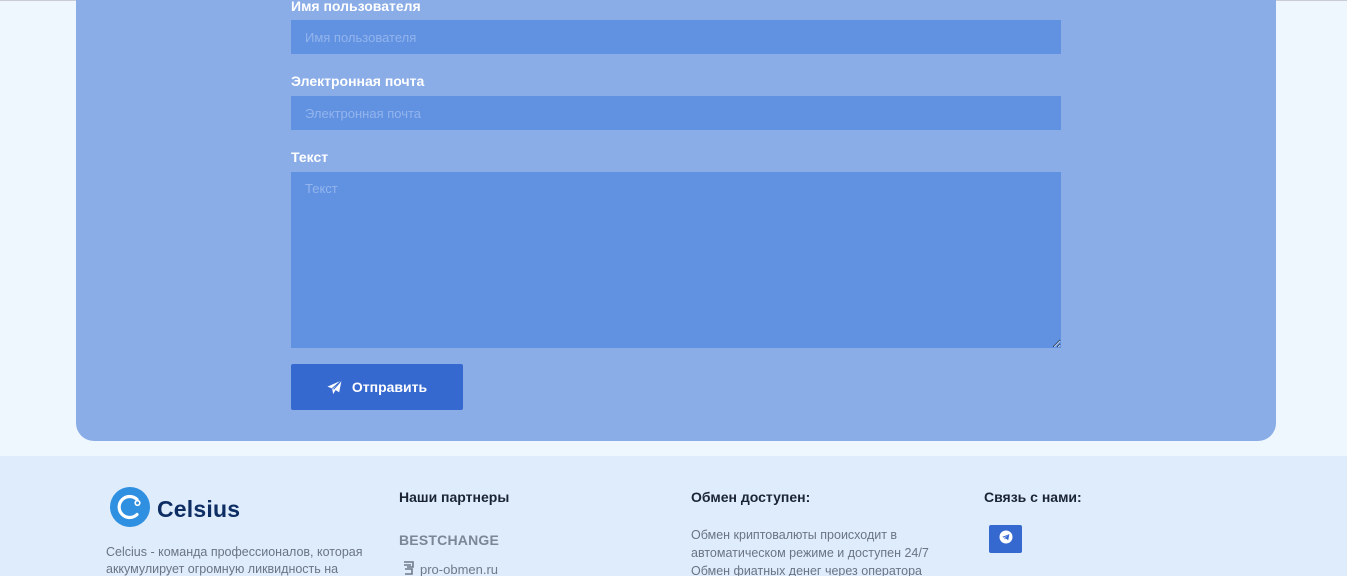 This screenshot has width=1347, height=576. What do you see at coordinates (130, 509) in the screenshot?
I see `celsius-logo-icon` at bounding box center [130, 509].